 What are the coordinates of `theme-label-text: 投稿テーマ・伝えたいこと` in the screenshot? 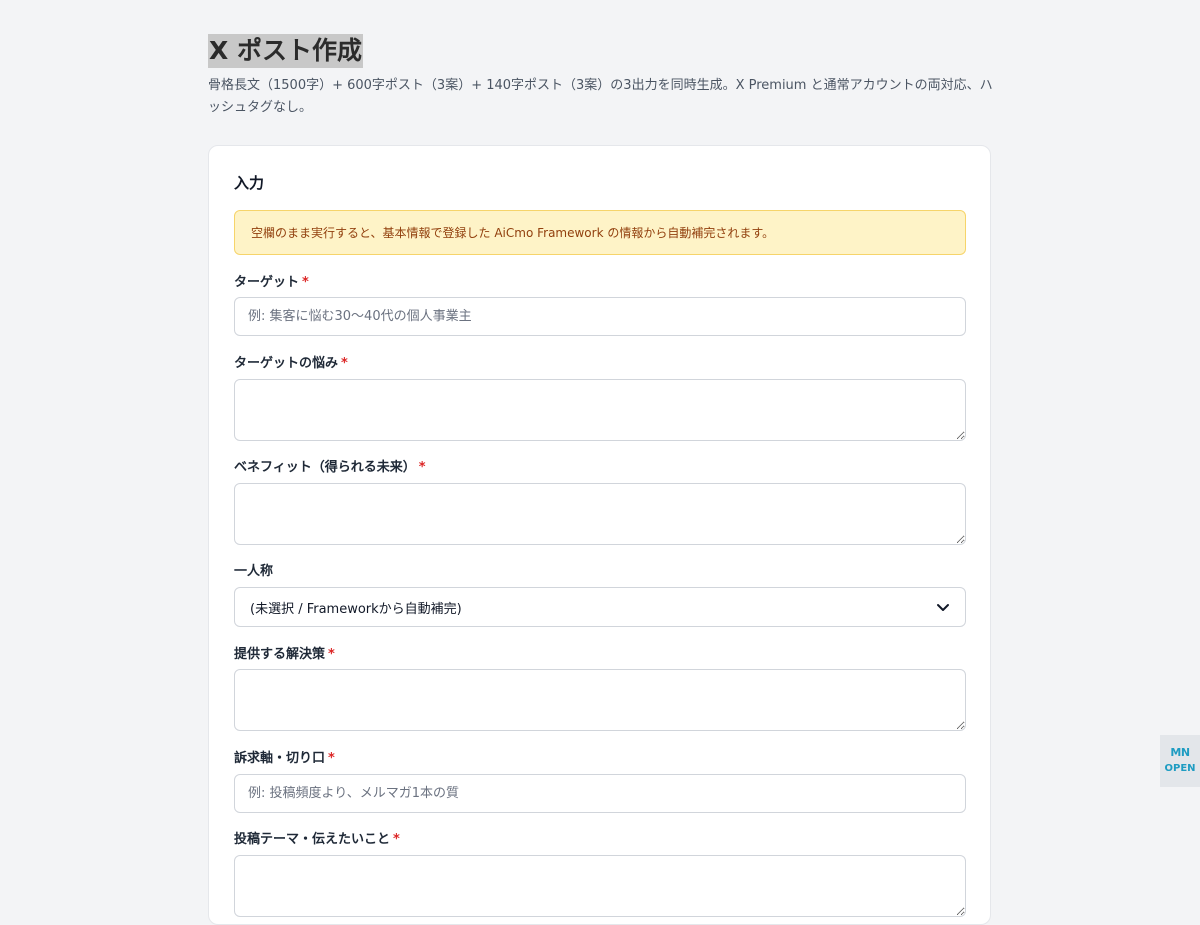 It's located at (312, 839).